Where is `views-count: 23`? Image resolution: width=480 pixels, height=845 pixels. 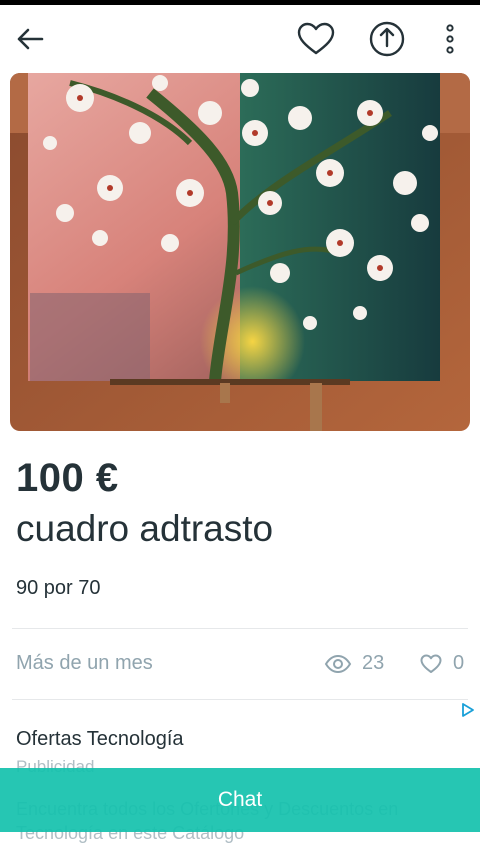 views-count: 23 is located at coordinates (354, 663).